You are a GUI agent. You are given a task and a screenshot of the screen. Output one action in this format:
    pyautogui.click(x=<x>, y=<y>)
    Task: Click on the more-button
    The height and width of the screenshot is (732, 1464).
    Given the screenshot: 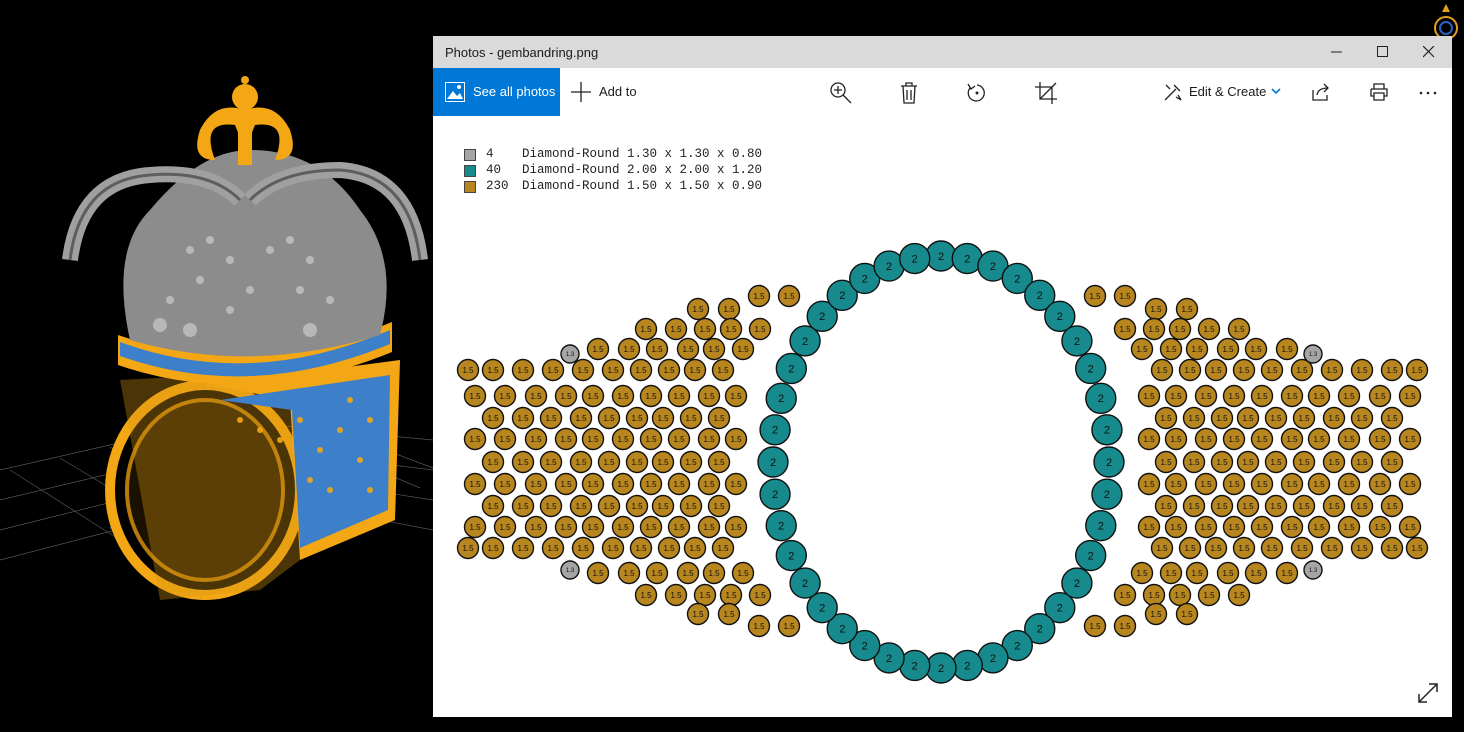 What is the action you would take?
    pyautogui.click(x=1429, y=92)
    